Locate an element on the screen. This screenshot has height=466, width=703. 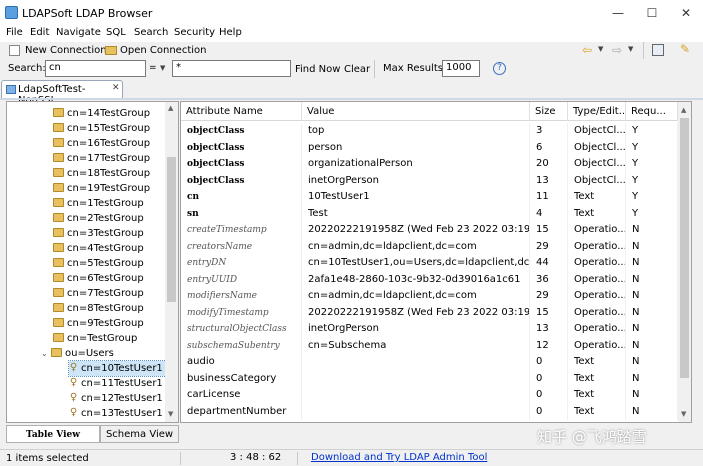
attribute-input: cn is located at coordinates (95, 68).